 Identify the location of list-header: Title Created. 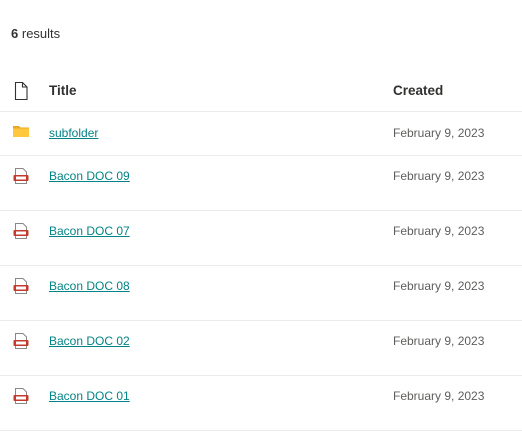
(261, 91).